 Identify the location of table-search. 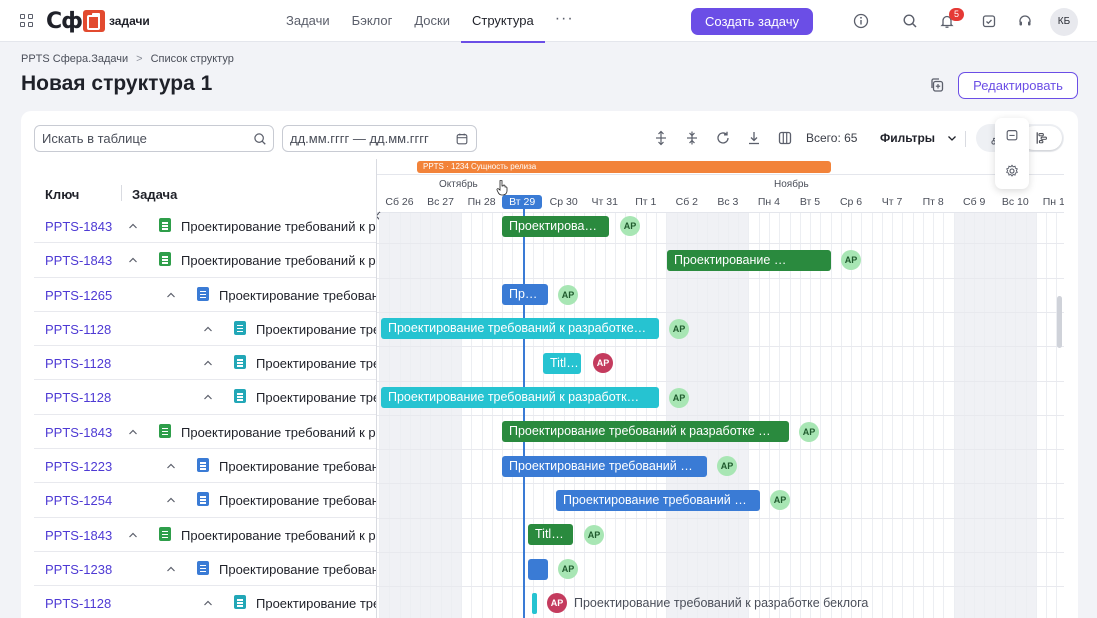
(154, 138).